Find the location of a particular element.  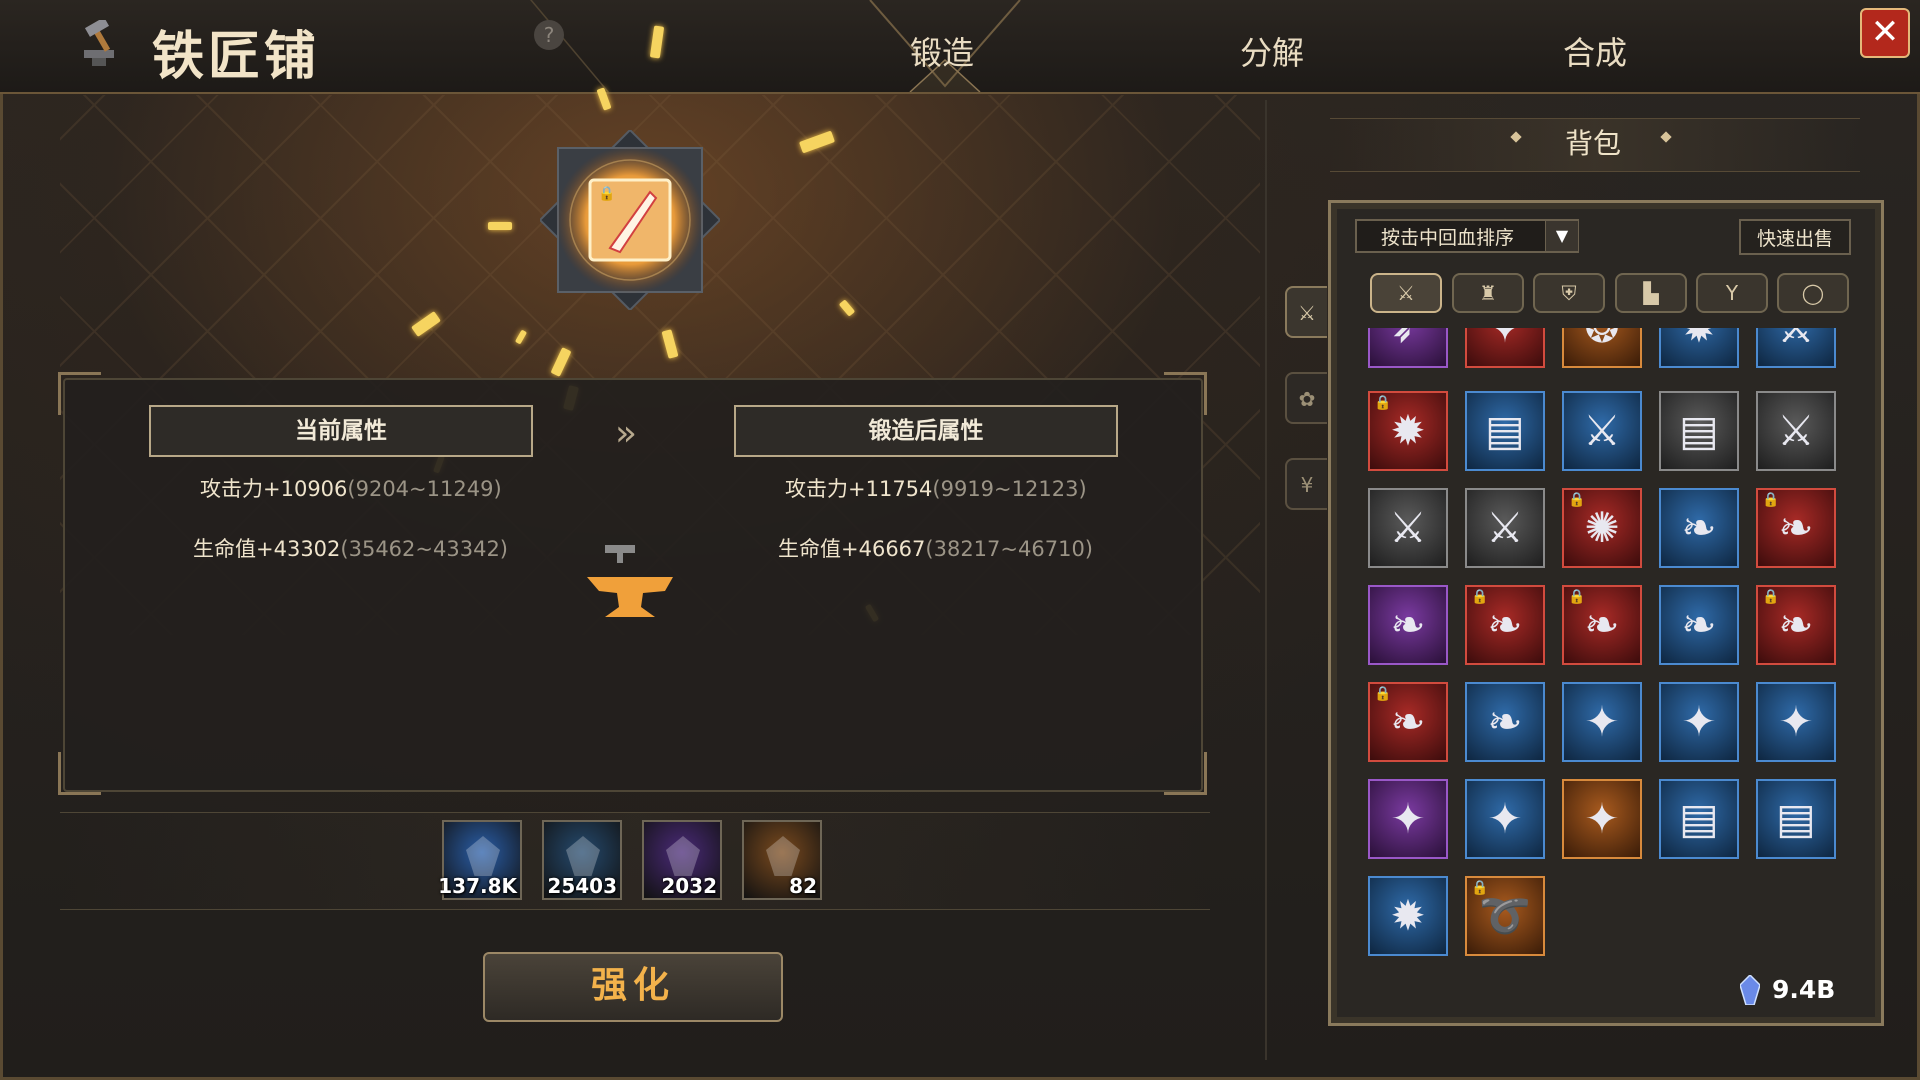

equipment-icon: ➶ is located at coordinates (1408, 347).